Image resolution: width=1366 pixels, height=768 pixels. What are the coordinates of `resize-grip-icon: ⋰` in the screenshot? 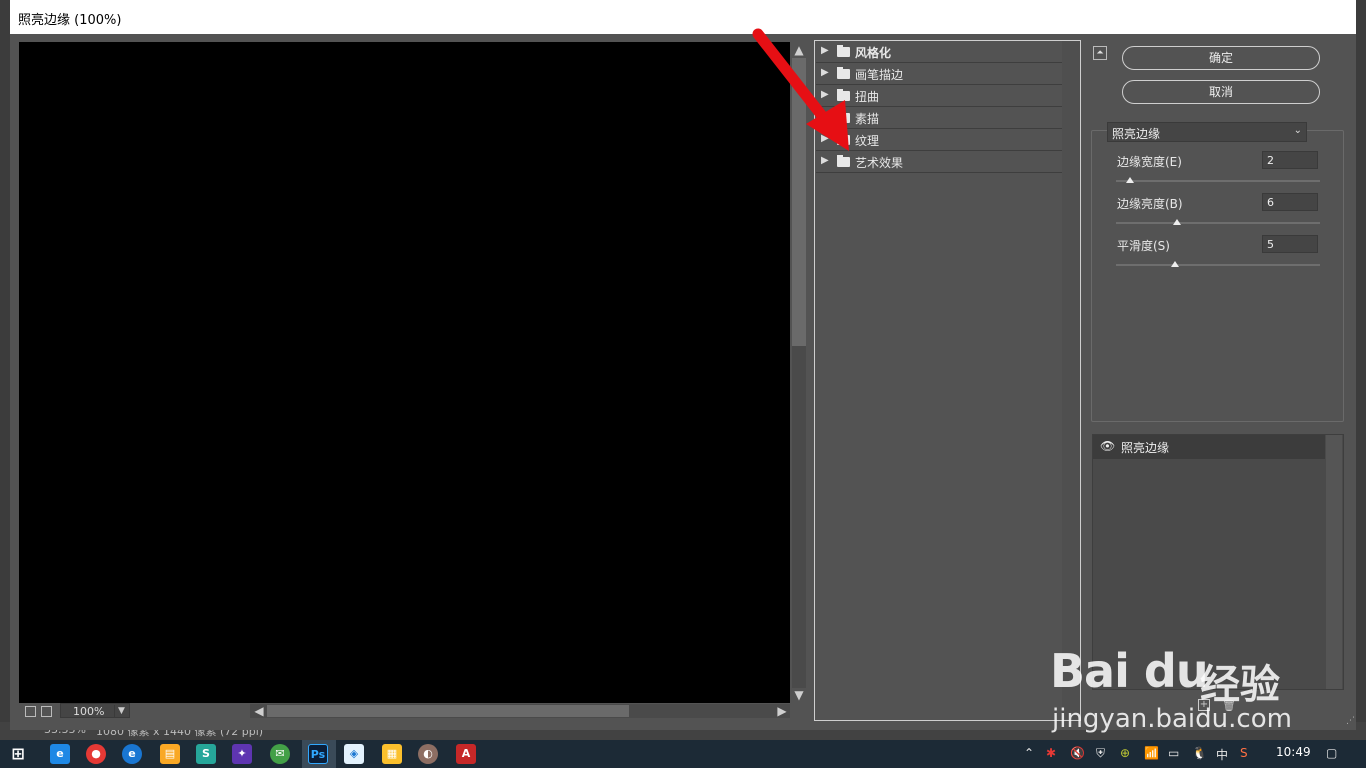 It's located at (1350, 721).